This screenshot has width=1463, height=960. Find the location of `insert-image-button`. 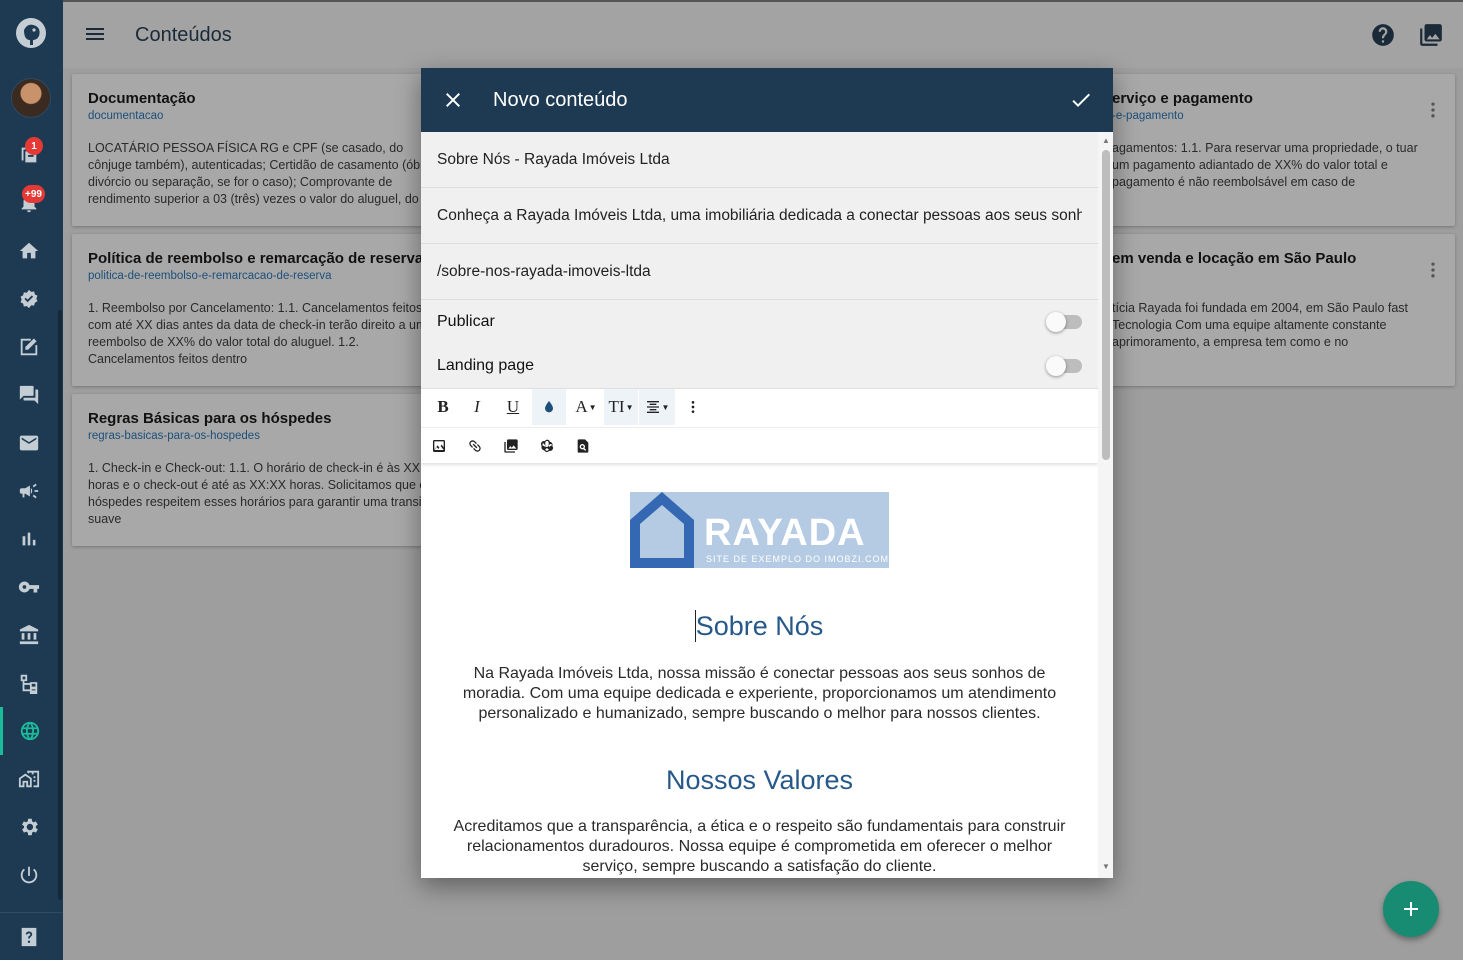

insert-image-button is located at coordinates (439, 446).